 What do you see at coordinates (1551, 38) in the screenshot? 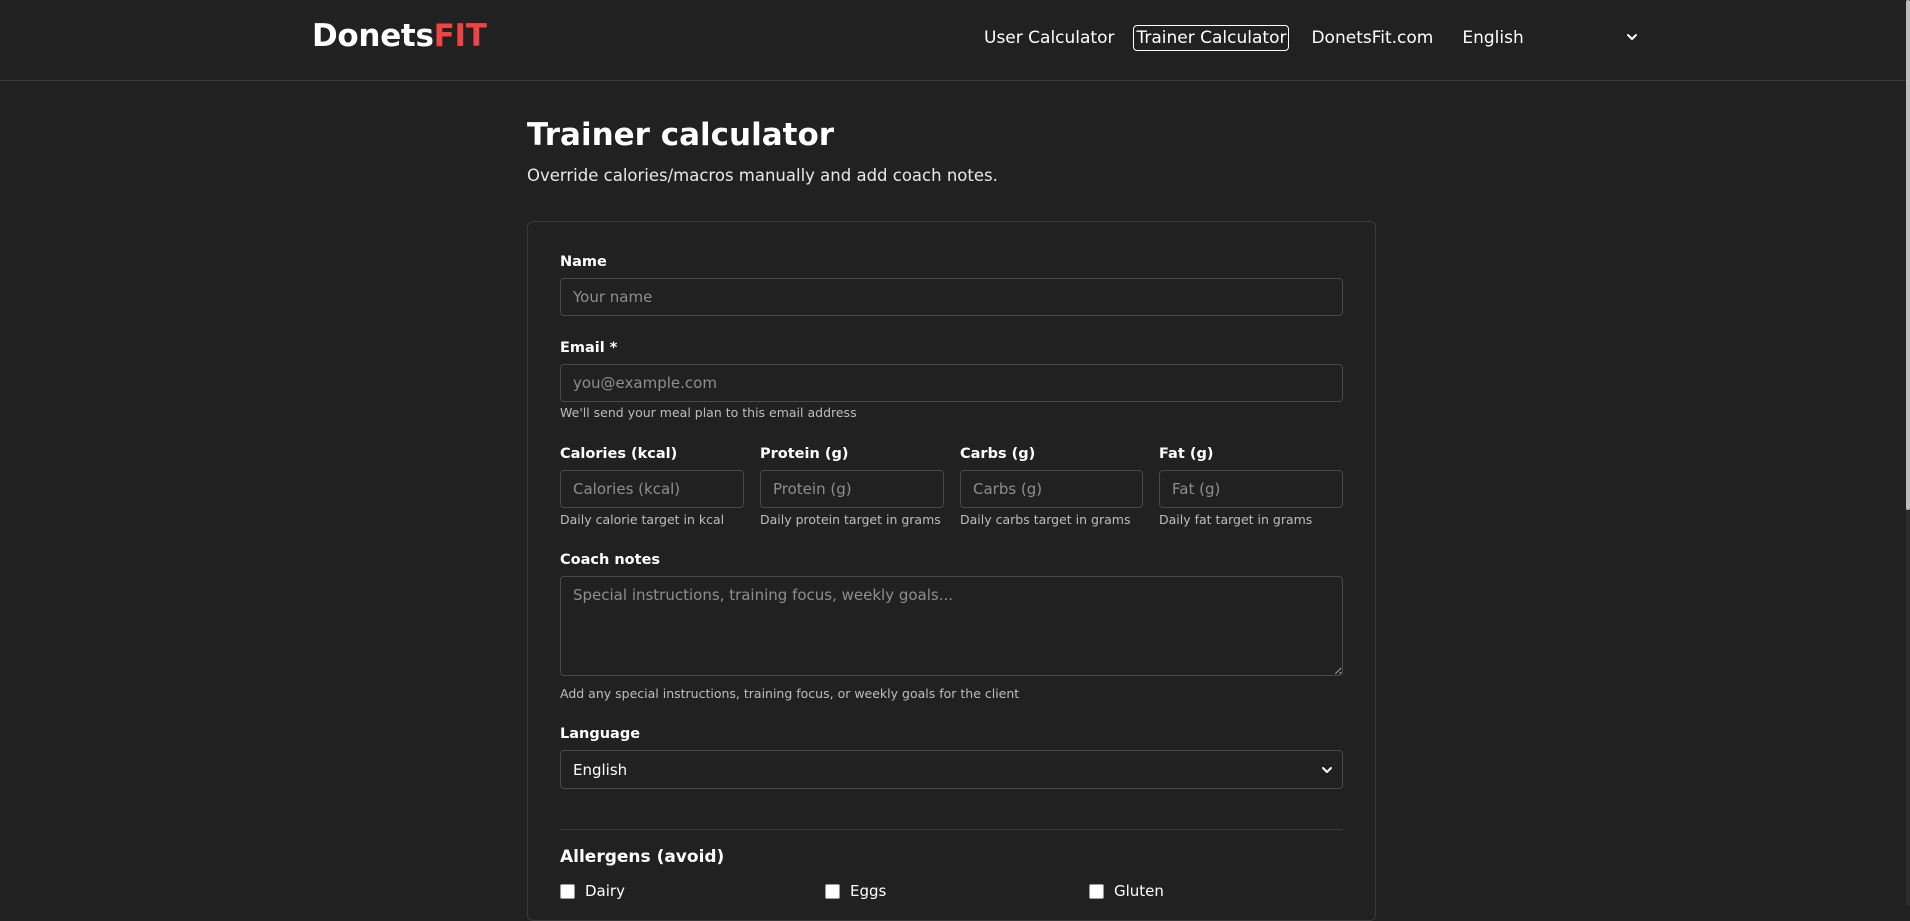
I see `header-language-select: English` at bounding box center [1551, 38].